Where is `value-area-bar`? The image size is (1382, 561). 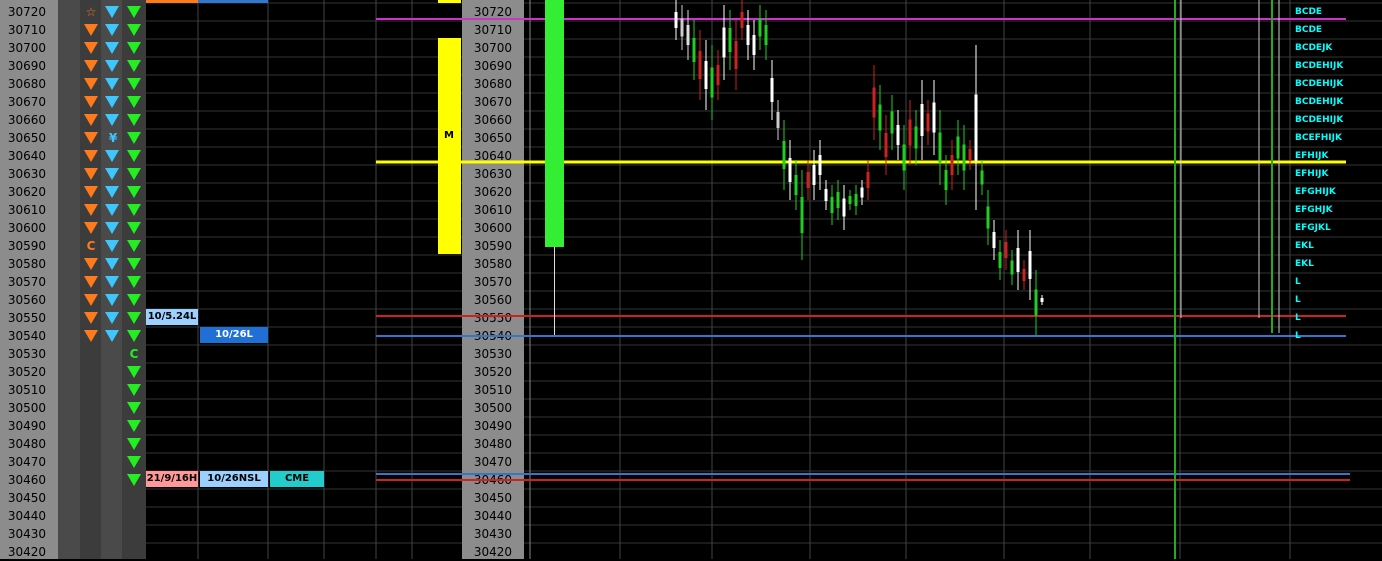
value-area-bar is located at coordinates (449, 146).